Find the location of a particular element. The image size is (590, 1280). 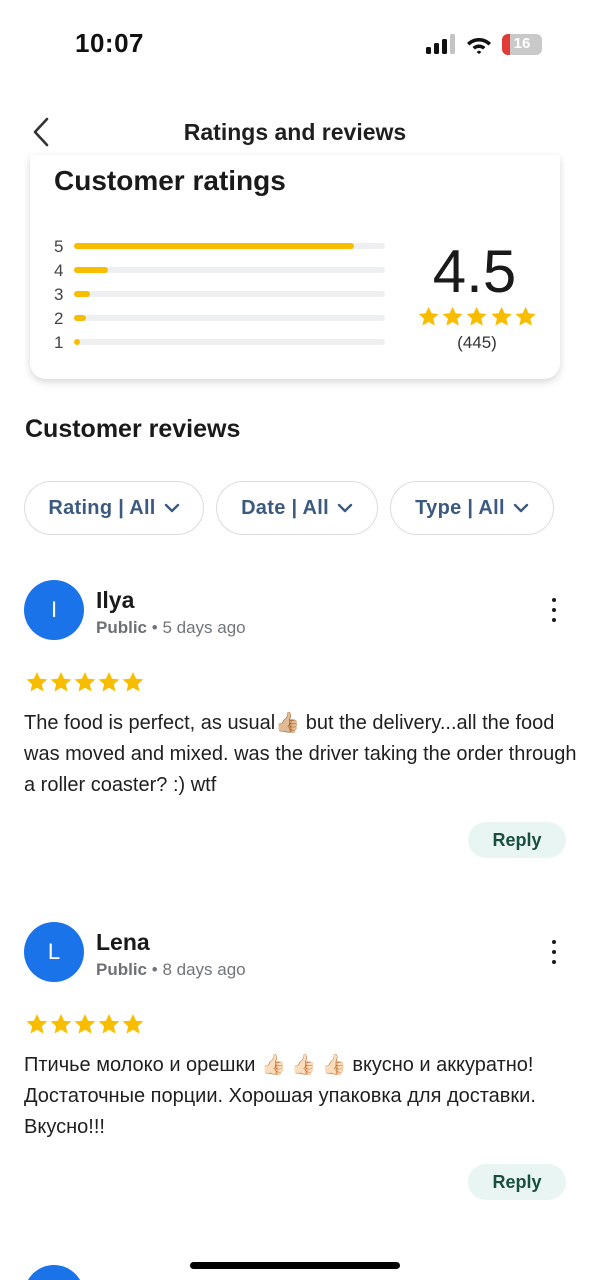

home-indicator is located at coordinates (295, 1265).